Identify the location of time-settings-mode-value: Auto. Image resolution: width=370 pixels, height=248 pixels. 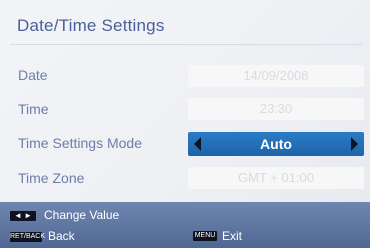
(276, 144).